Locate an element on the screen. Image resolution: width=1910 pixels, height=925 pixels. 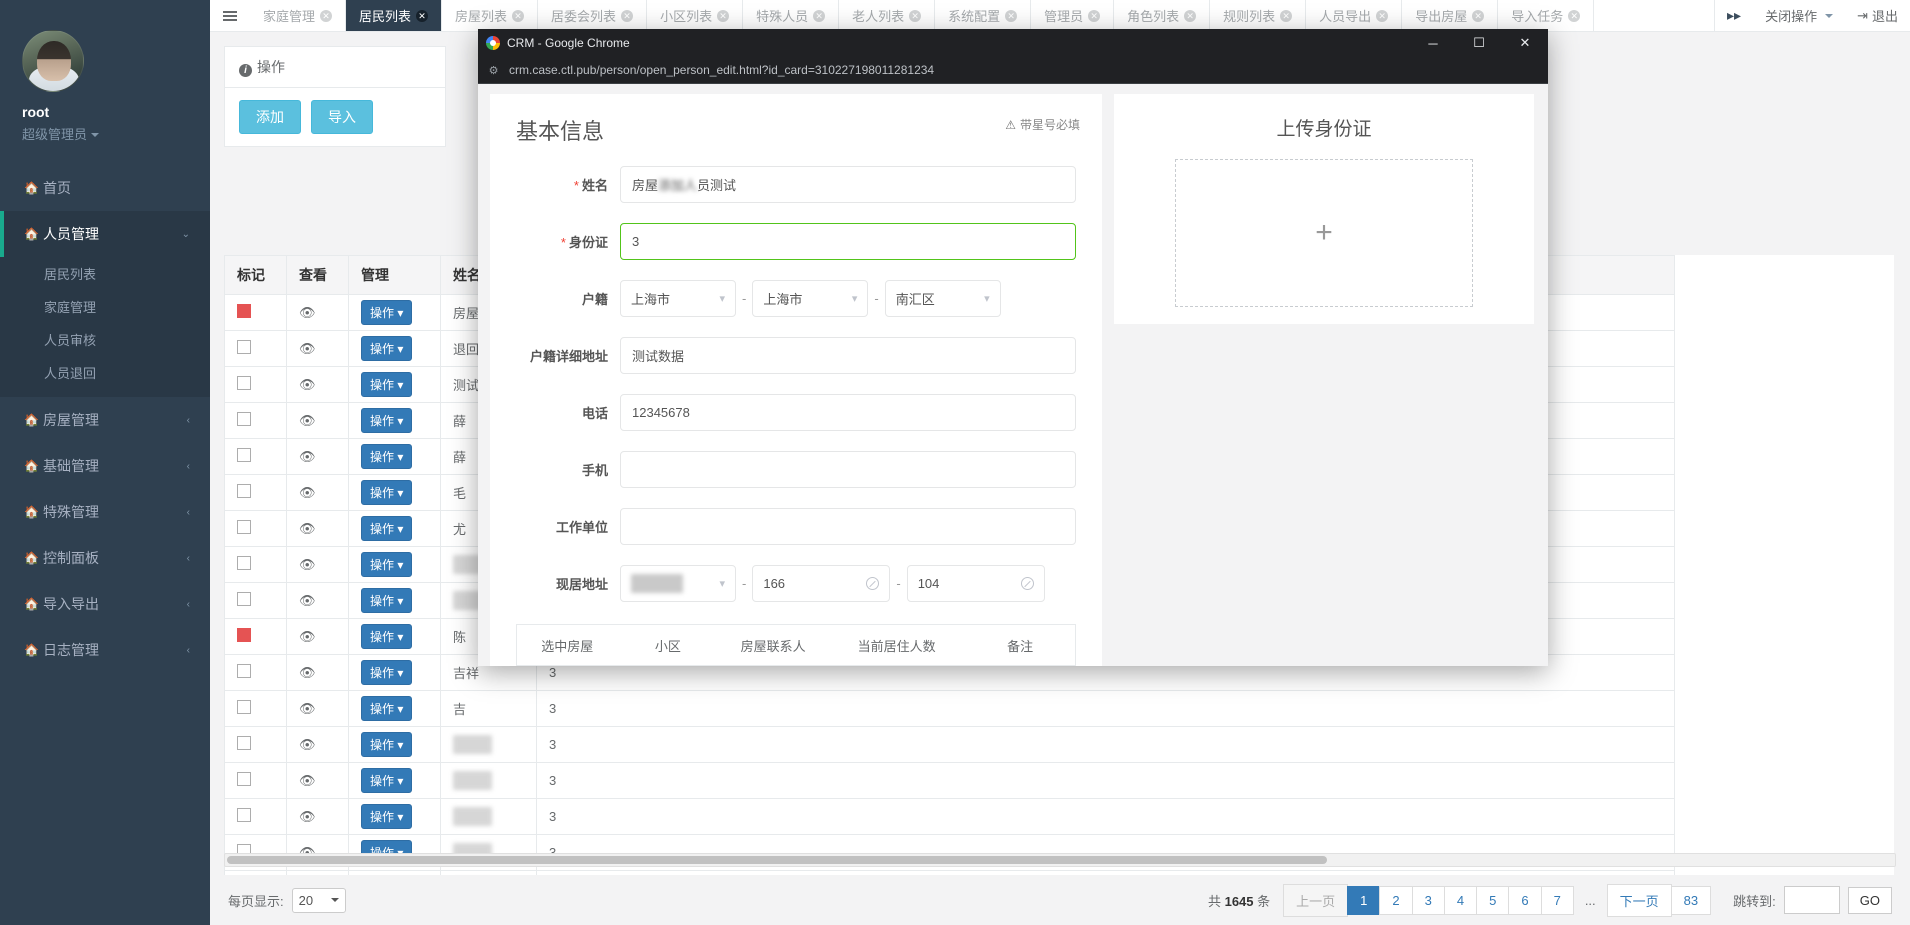
sidebar-item-control-panel: 🏠 控制面板 ‹ is located at coordinates (105, 558).